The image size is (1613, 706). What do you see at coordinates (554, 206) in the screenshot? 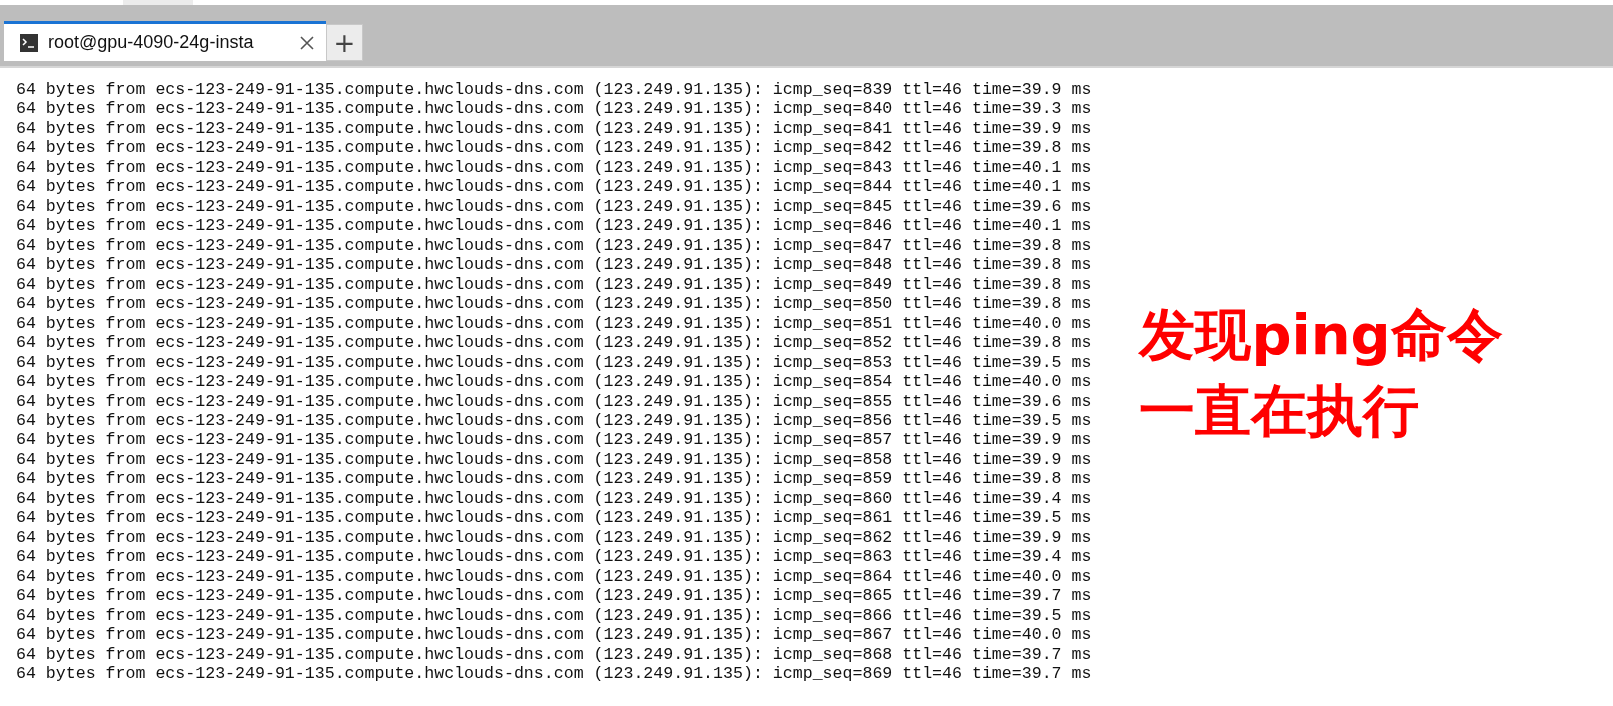
I see `terminal-output-line: 64 bytes from ecs-123-249-91-135.compute.hwclouds-dns.com (123.249.91.135): icmp_seq=845 ttl=46 time=39.6 ms` at bounding box center [554, 206].